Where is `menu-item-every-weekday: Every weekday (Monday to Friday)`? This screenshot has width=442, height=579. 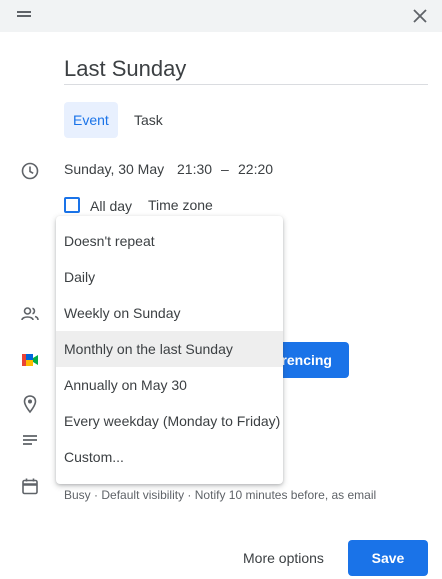 menu-item-every-weekday: Every weekday (Monday to Friday) is located at coordinates (169, 421).